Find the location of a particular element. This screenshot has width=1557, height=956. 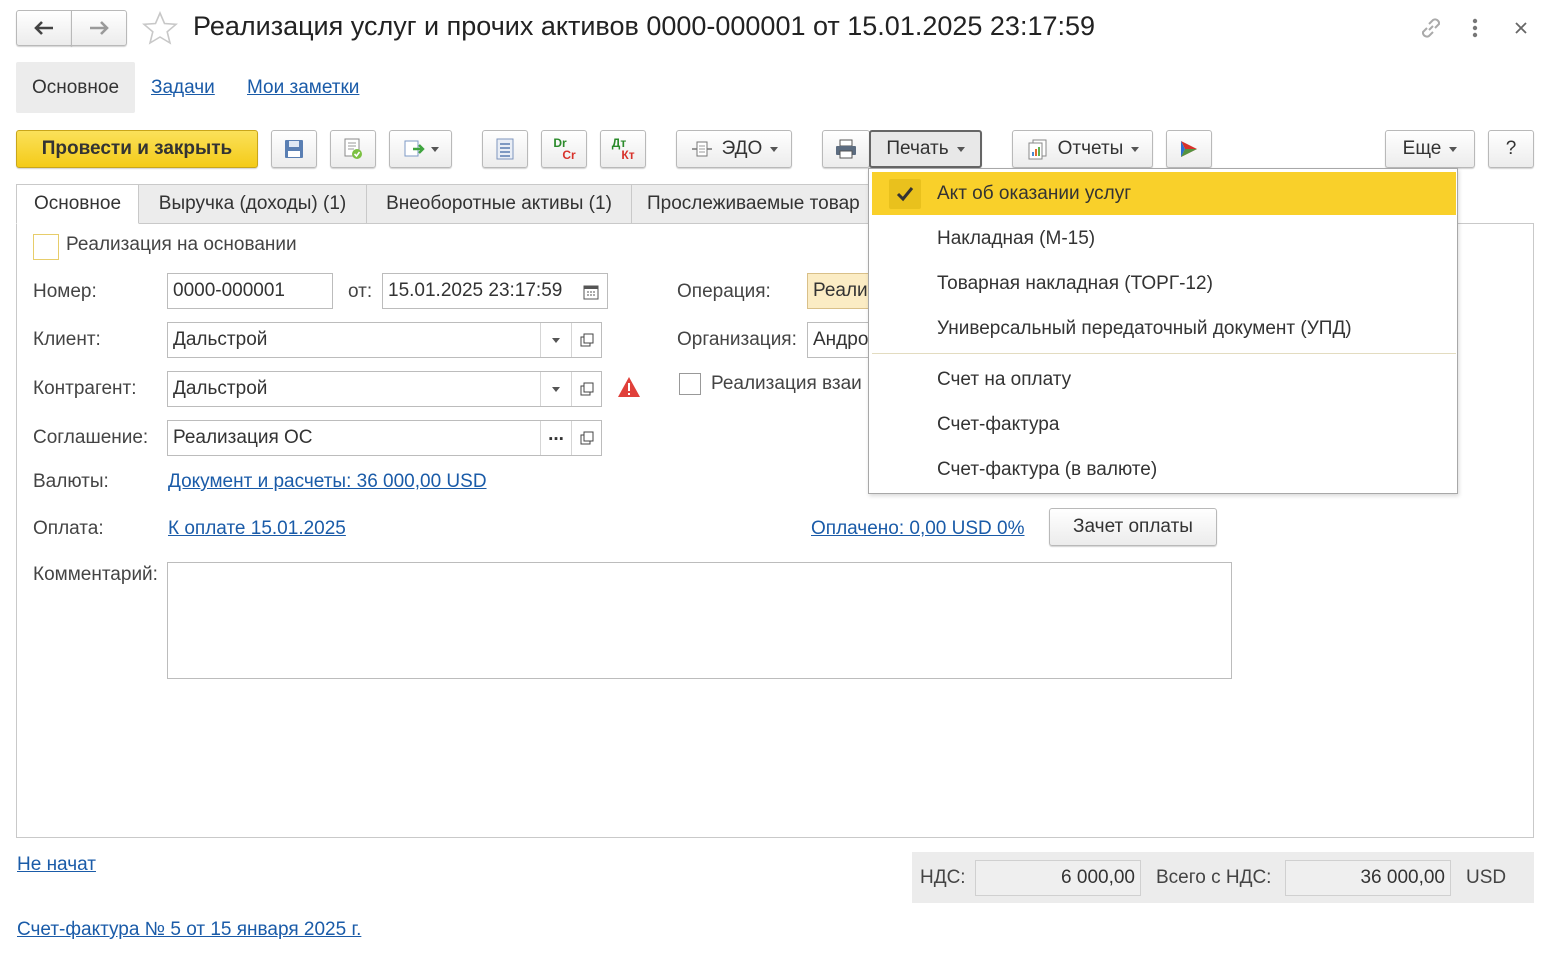

post-and-close-label: Провести и закрыть is located at coordinates (137, 148).